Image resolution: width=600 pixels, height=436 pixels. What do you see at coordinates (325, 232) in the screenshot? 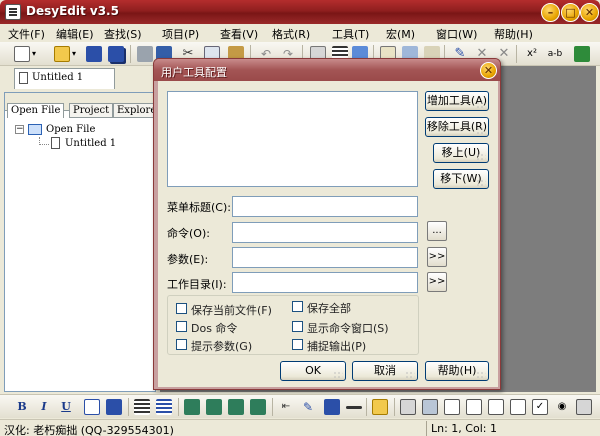
I see `command-field` at bounding box center [325, 232].